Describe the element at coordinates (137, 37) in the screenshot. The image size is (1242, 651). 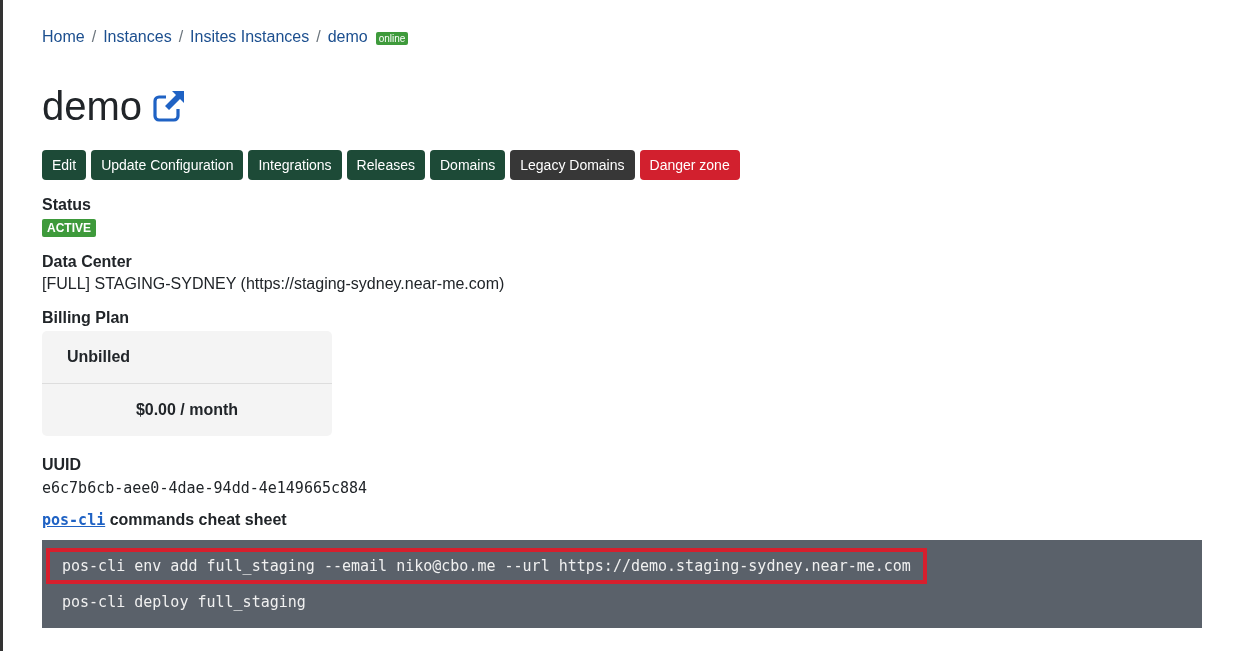
I see `breadcrumb-link: Instances` at that location.